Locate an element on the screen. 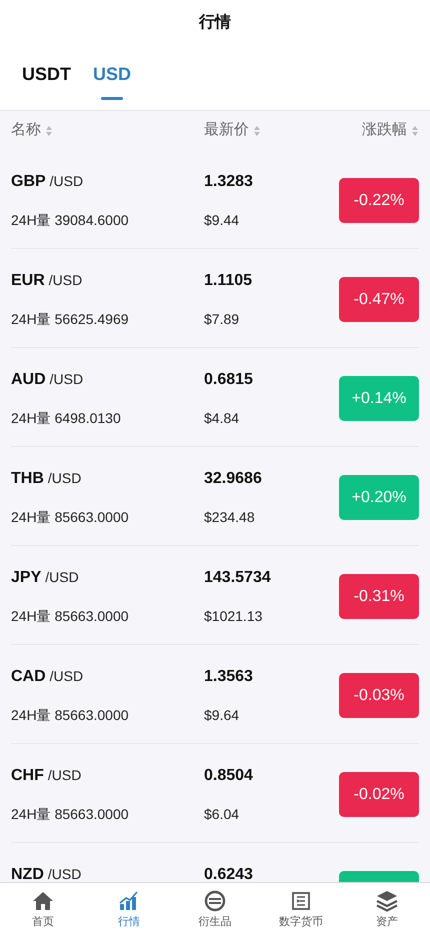 Image resolution: width=430 pixels, height=932 pixels. volume-text: 24H量 39084.6000 is located at coordinates (70, 220).